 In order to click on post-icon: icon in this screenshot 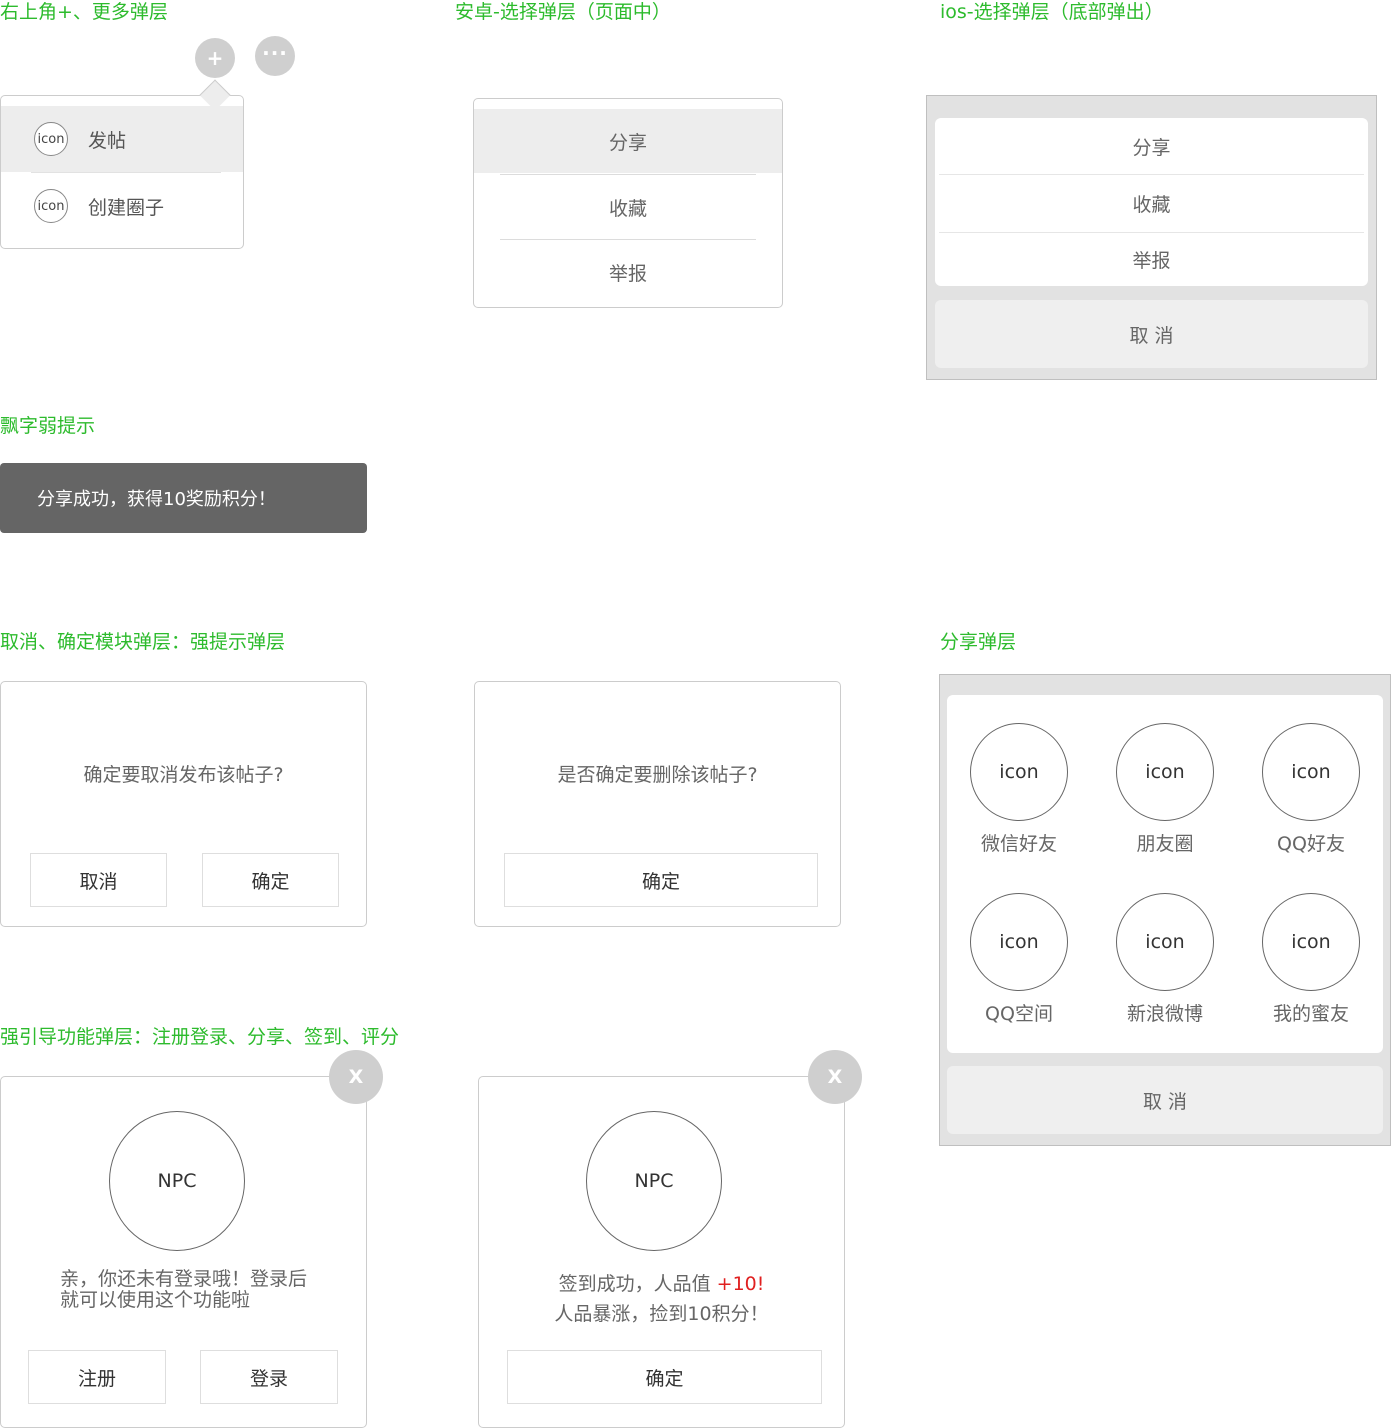, I will do `click(51, 139)`.